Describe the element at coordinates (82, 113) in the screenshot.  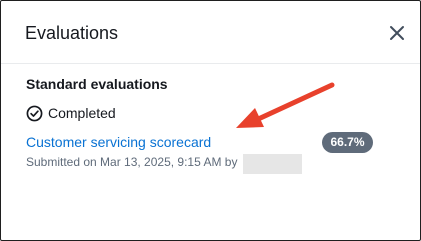
I see `status-label: Completed` at that location.